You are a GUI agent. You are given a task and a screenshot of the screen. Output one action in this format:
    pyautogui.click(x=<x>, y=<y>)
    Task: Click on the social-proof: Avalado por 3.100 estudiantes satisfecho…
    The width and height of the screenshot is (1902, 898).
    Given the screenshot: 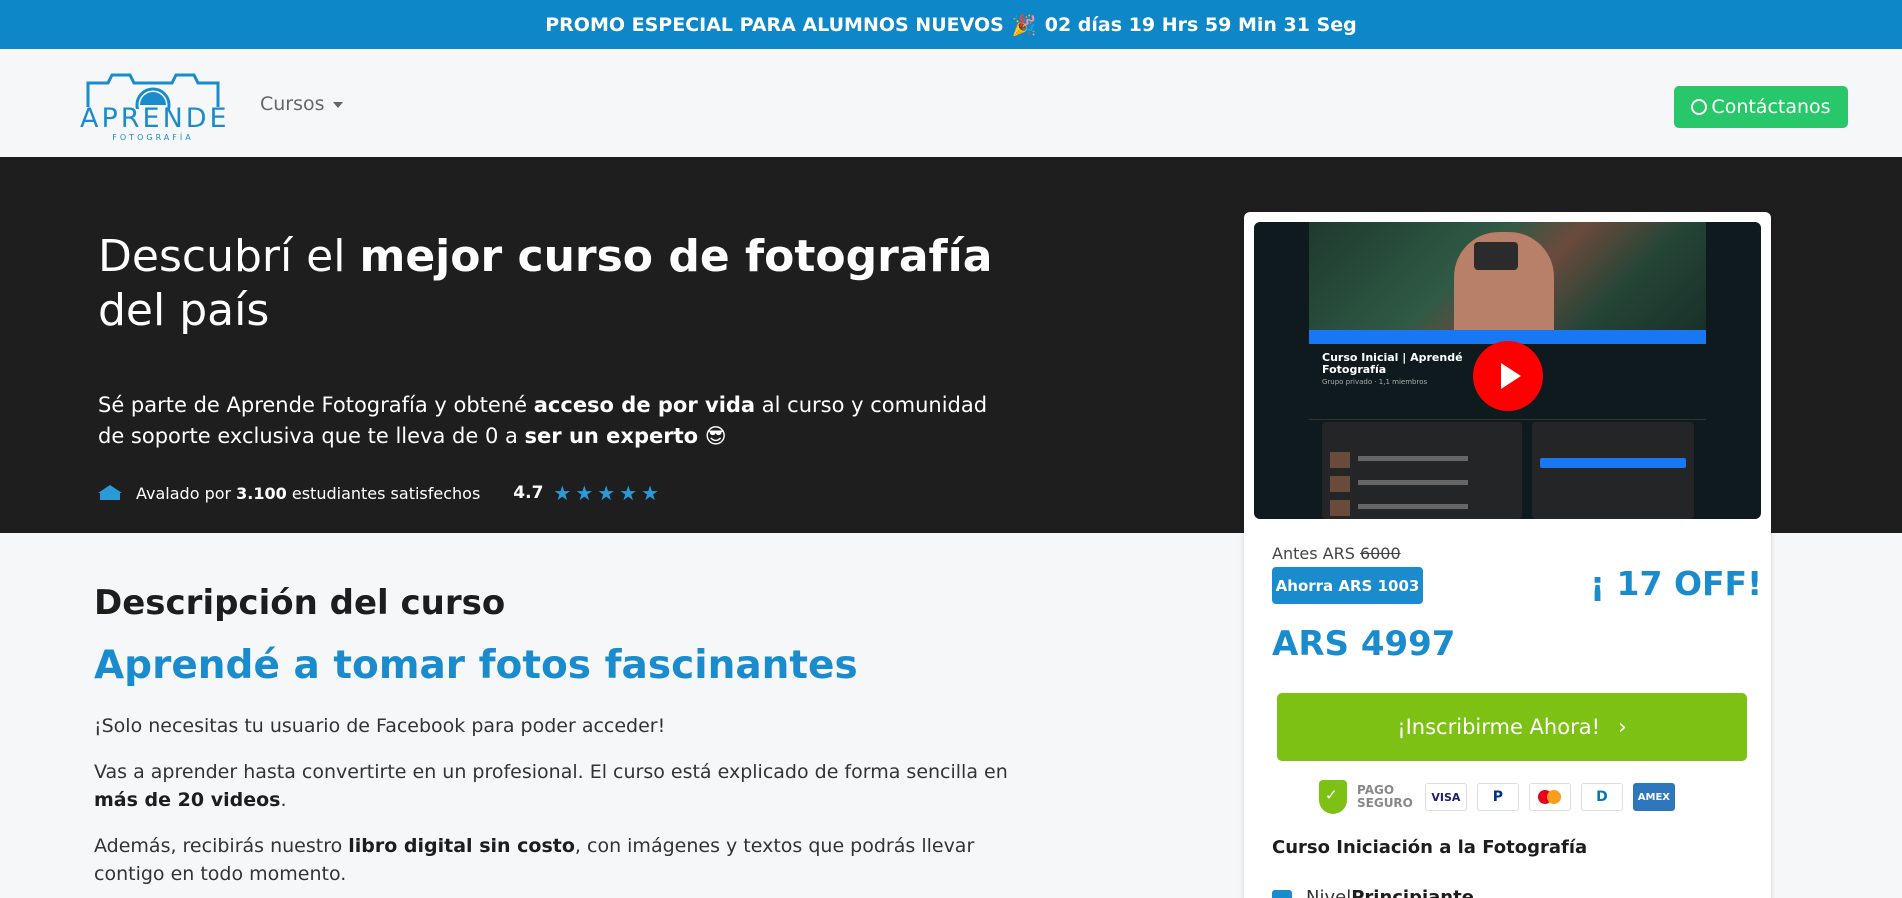 What is the action you would take?
    pyautogui.click(x=378, y=493)
    